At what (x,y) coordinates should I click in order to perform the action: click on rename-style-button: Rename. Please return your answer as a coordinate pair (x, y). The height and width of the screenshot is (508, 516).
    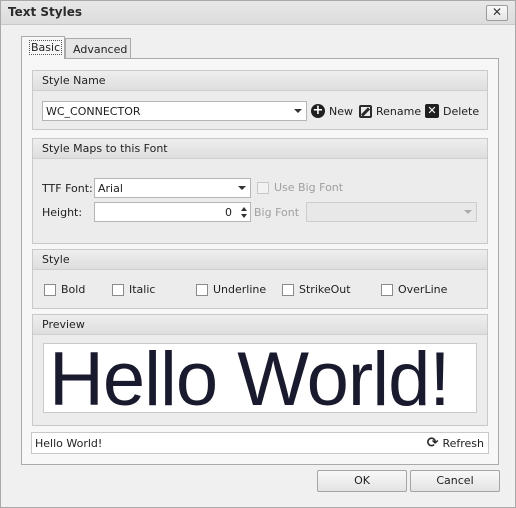
    Looking at the image, I should click on (390, 111).